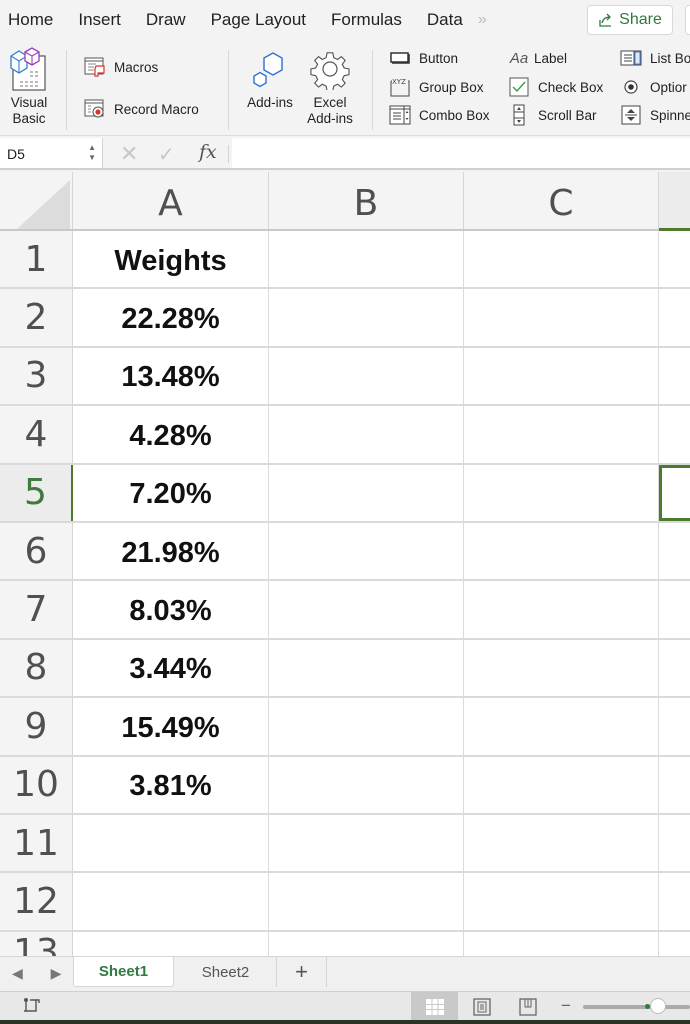  Describe the element at coordinates (36, 944) in the screenshot. I see `row-header: 13` at that location.